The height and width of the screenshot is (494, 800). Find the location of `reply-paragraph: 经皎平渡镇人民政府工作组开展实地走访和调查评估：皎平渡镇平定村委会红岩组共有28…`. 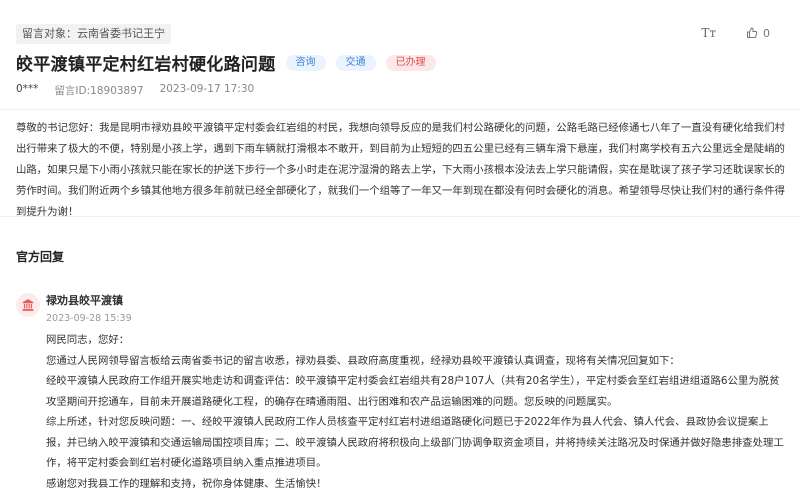

reply-paragraph: 经皎平渡镇人民政府工作组开展实地走访和调查评估：皎平渡镇平定村委会红岩组共有28… is located at coordinates (417, 391).